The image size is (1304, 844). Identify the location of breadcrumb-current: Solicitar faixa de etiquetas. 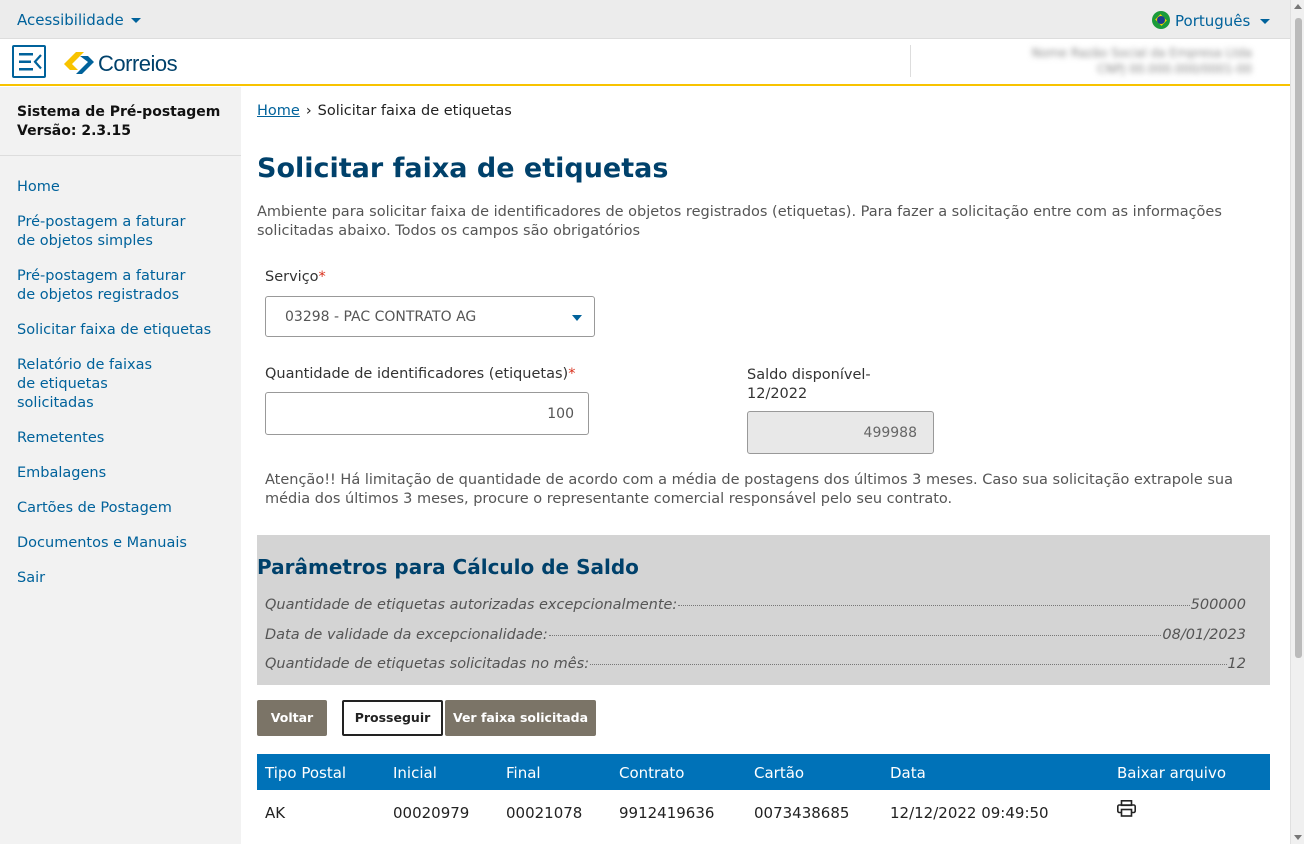
(414, 111).